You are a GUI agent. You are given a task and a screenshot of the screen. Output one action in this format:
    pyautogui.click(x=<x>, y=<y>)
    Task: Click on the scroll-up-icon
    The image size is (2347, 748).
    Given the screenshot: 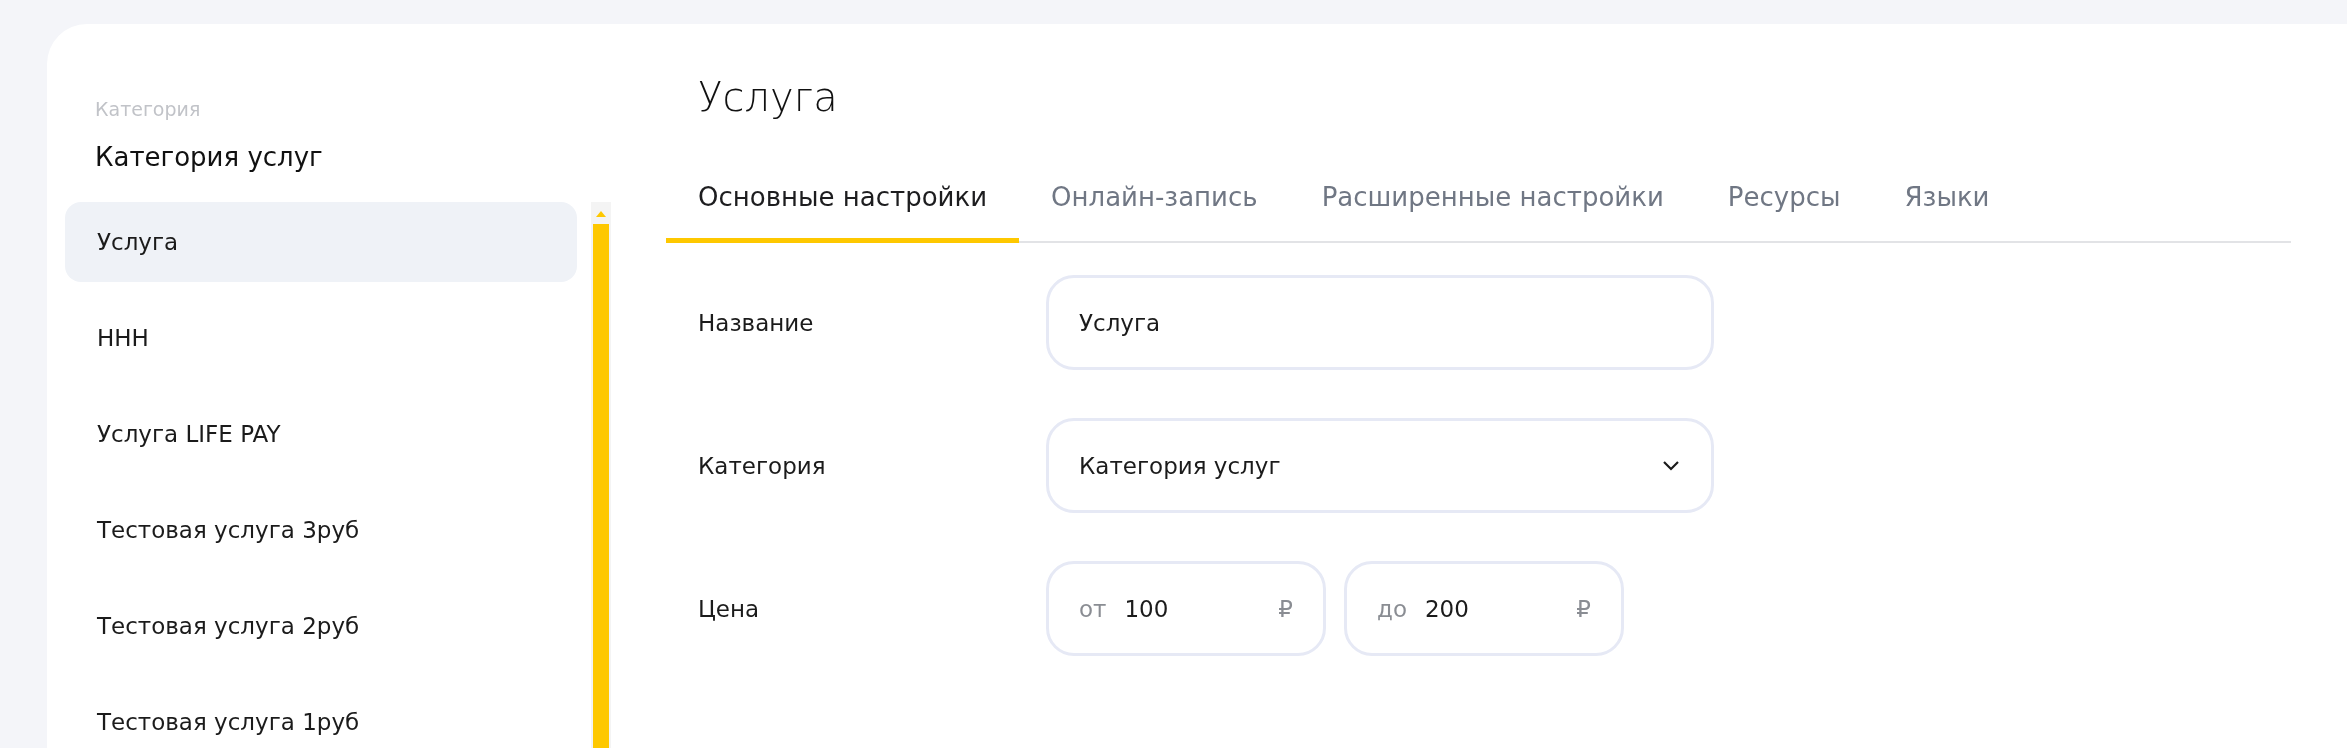 What is the action you would take?
    pyautogui.click(x=601, y=214)
    